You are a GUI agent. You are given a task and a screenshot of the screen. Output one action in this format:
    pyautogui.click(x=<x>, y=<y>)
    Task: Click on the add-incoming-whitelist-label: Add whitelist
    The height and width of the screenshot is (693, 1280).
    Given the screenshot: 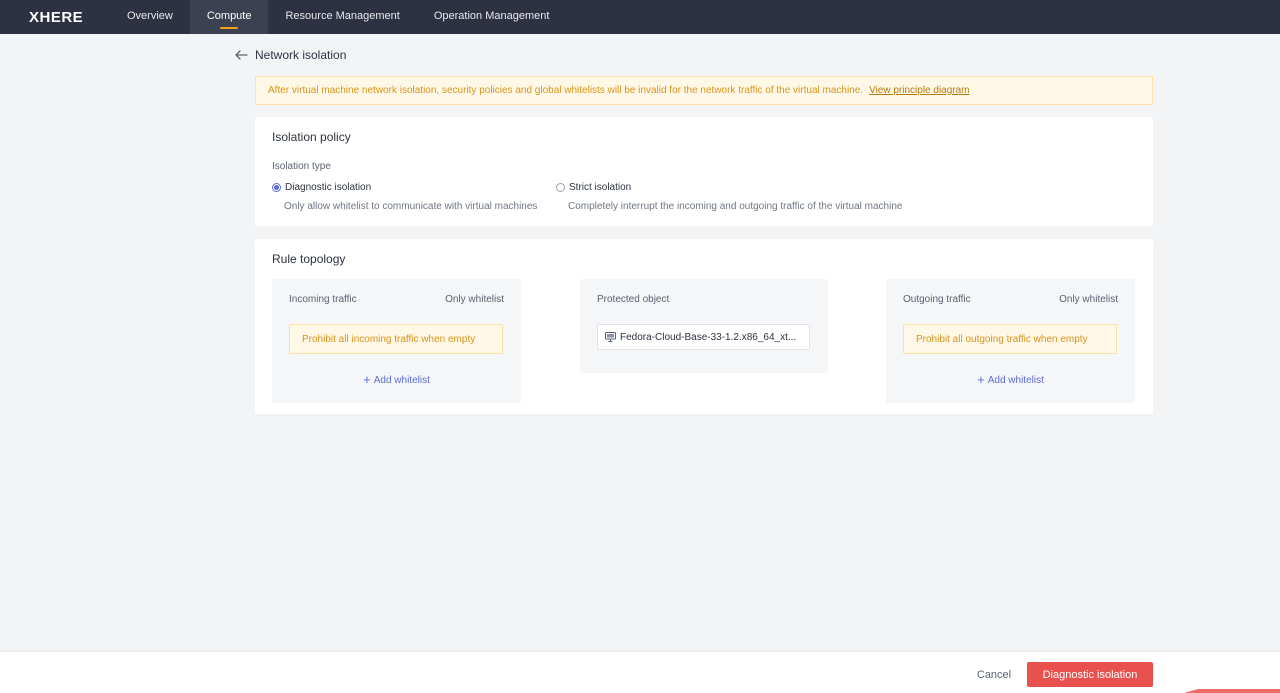 What is the action you would take?
    pyautogui.click(x=401, y=380)
    